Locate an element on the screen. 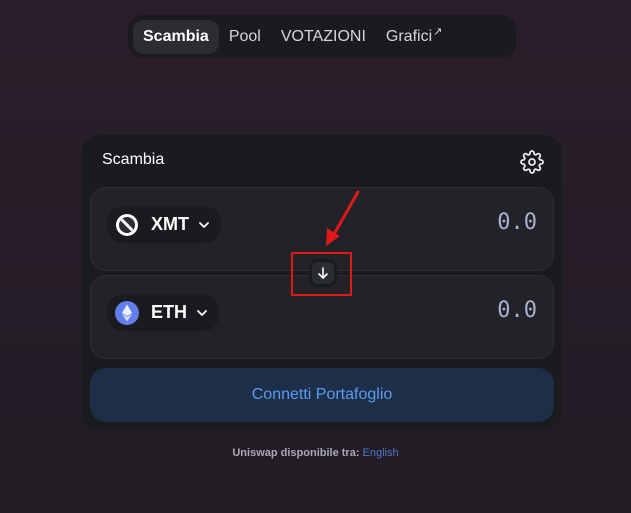  top-nav: Scambia Pool VOTAZIONI Grafici ↗ is located at coordinates (322, 36).